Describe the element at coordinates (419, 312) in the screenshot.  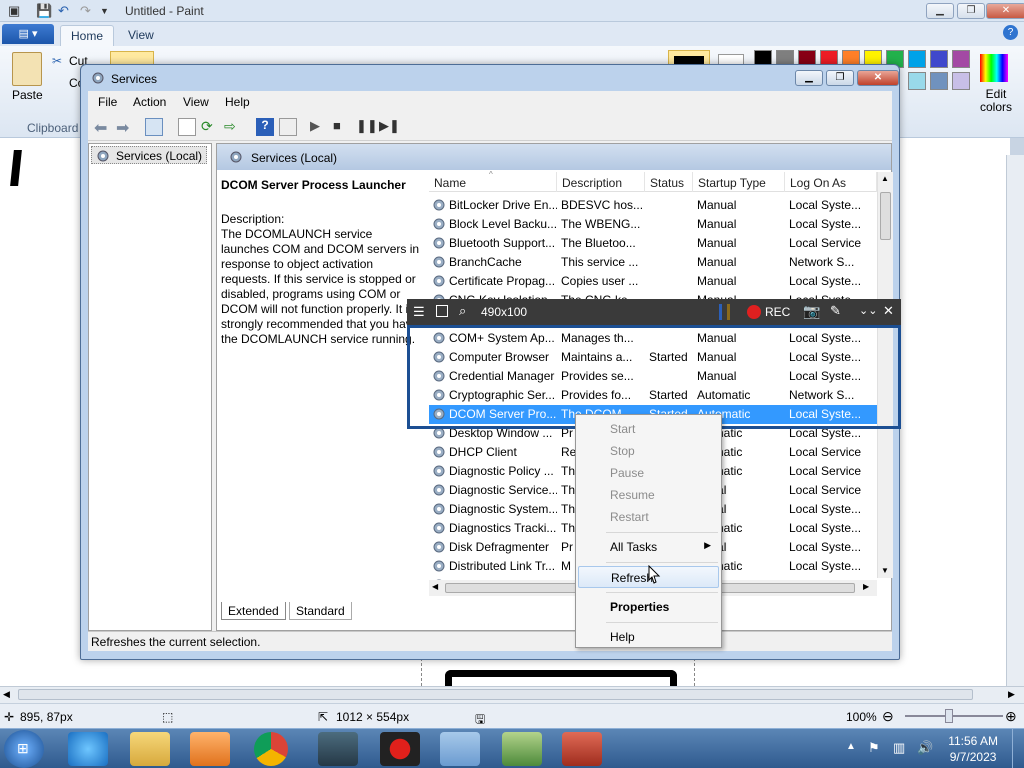
I see `recorder-menu-icon: ☰` at that location.